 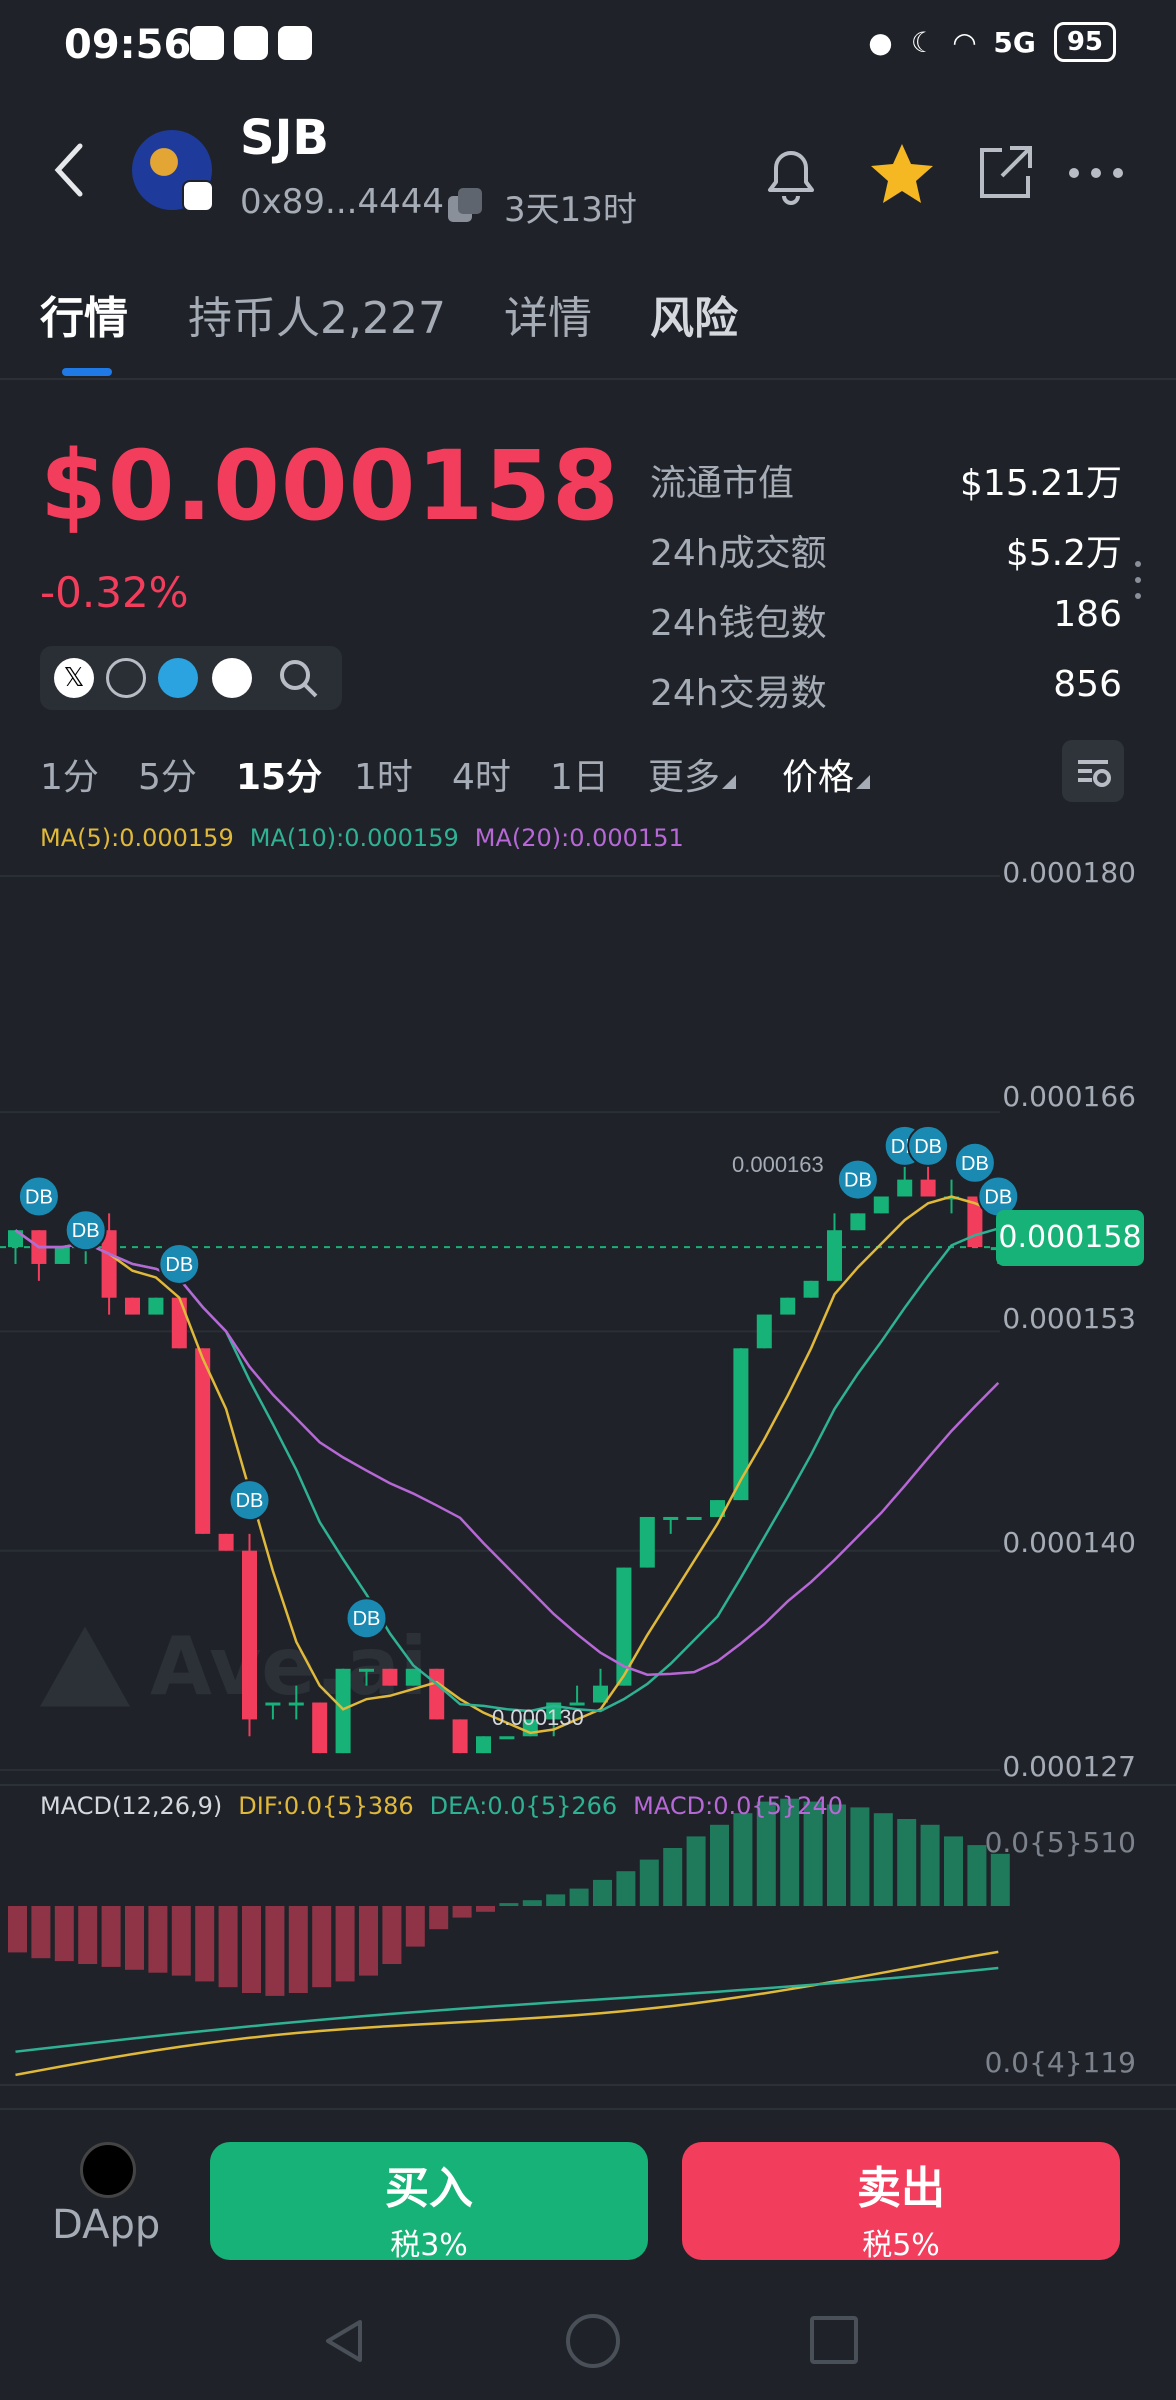 I want to click on sell-button: 卖出 税5%, so click(x=901, y=2202).